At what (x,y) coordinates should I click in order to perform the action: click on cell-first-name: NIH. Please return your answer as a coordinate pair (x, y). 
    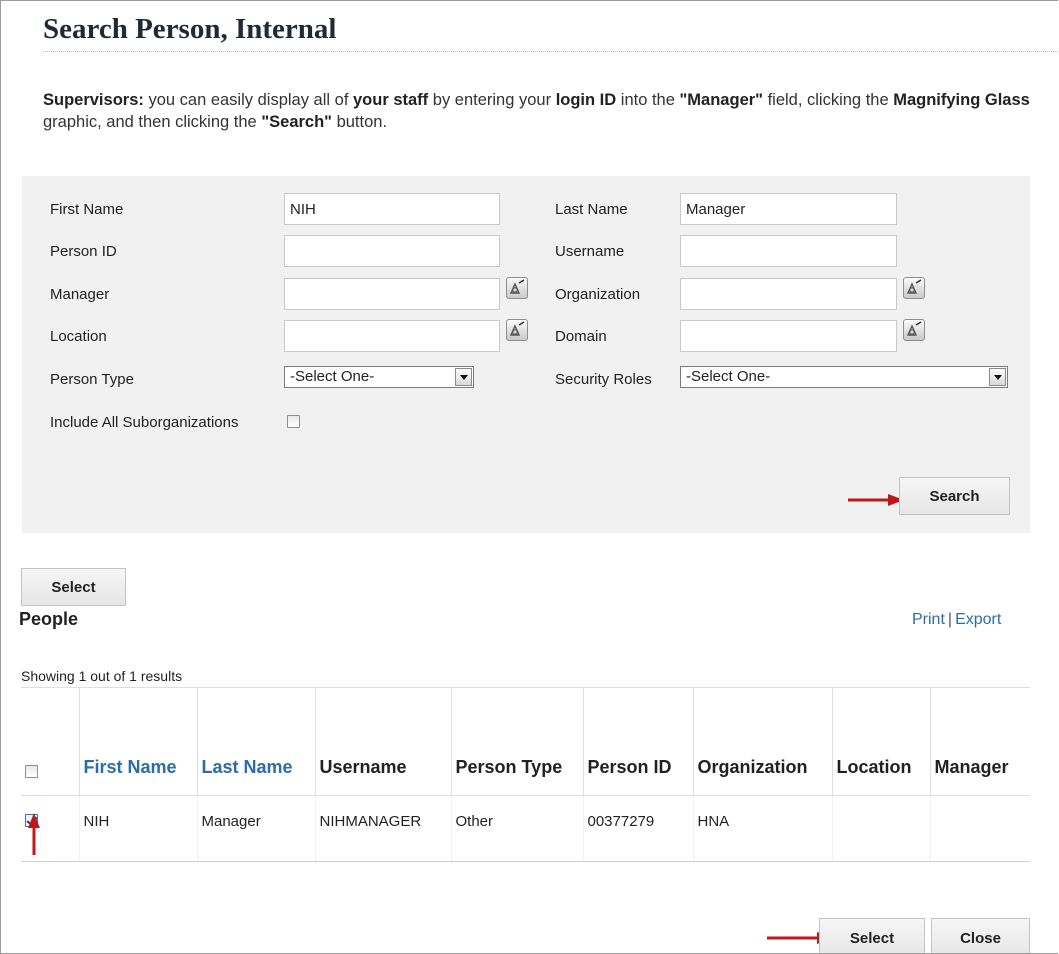
    Looking at the image, I should click on (137, 828).